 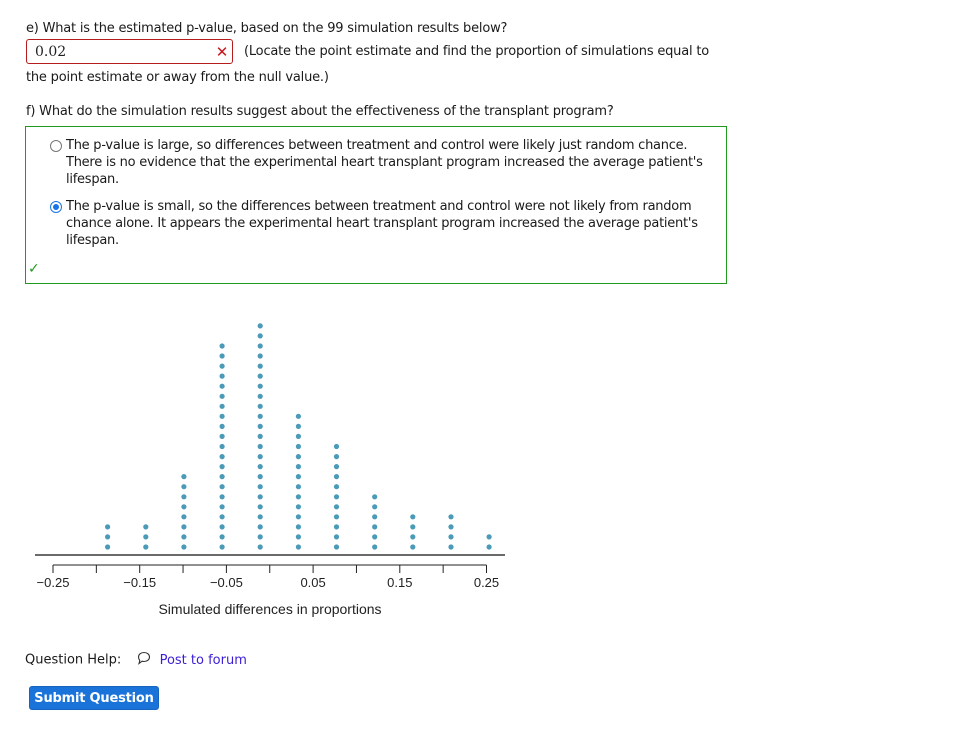 What do you see at coordinates (136, 660) in the screenshot?
I see `question-help: Question Help: Post to forum` at bounding box center [136, 660].